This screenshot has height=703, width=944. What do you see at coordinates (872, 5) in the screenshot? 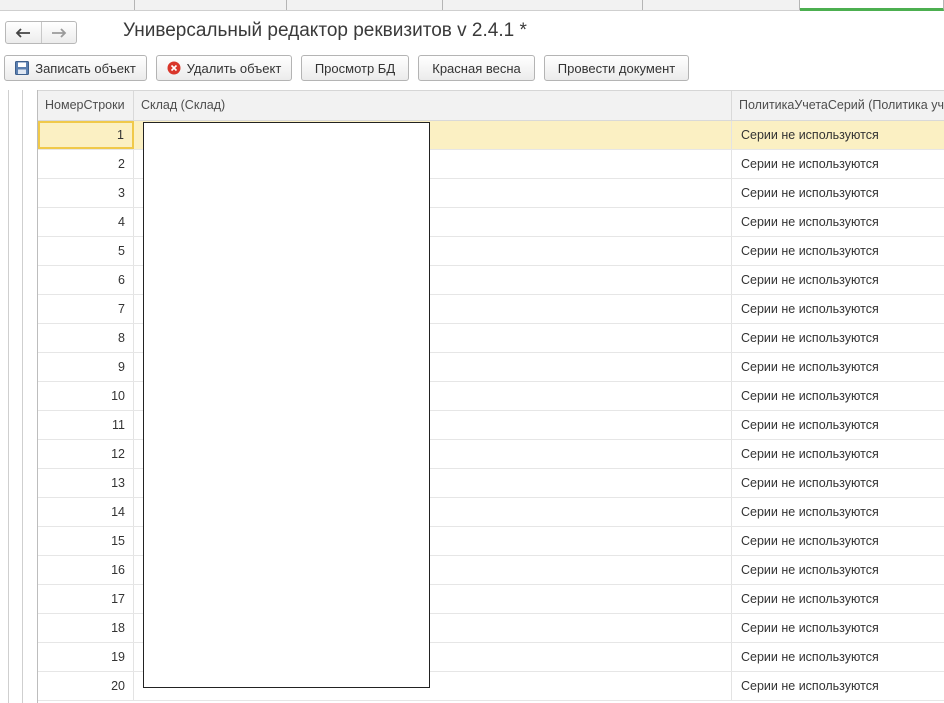
I see `window-tab-active` at bounding box center [872, 5].